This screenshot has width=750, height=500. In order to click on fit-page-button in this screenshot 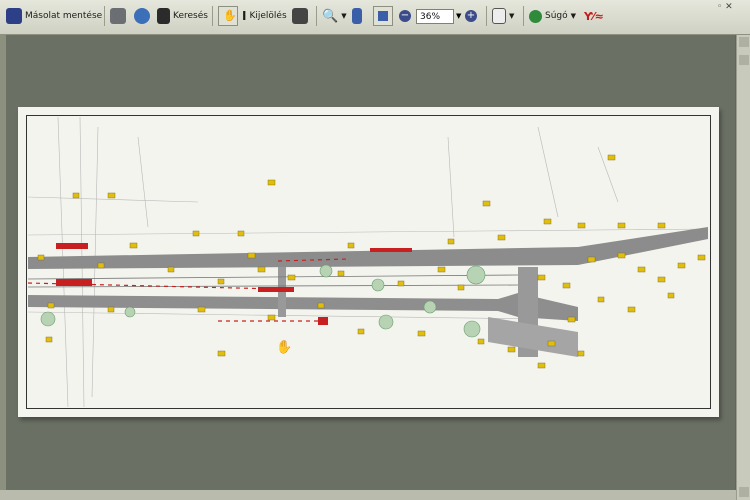, I will do `click(383, 16)`.